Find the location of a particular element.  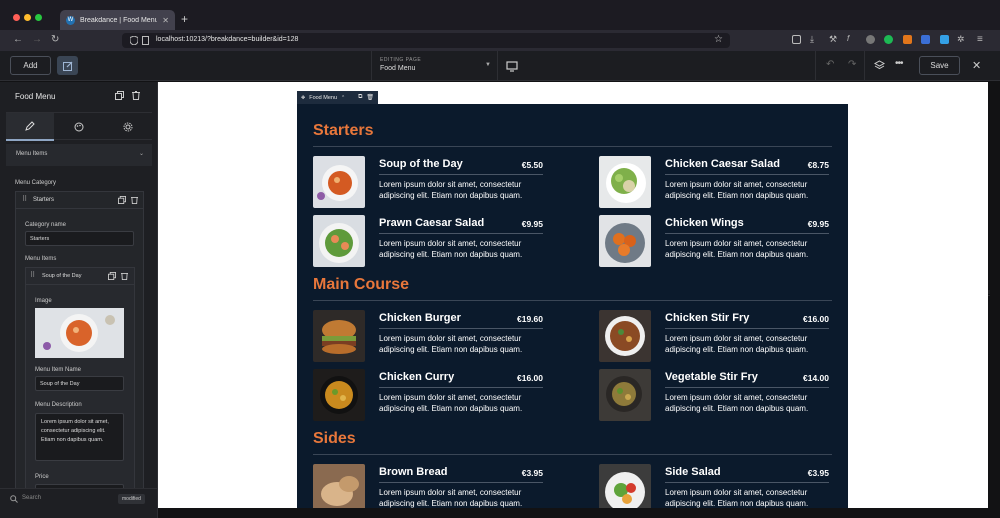

shield-icon is located at coordinates (134, 40).